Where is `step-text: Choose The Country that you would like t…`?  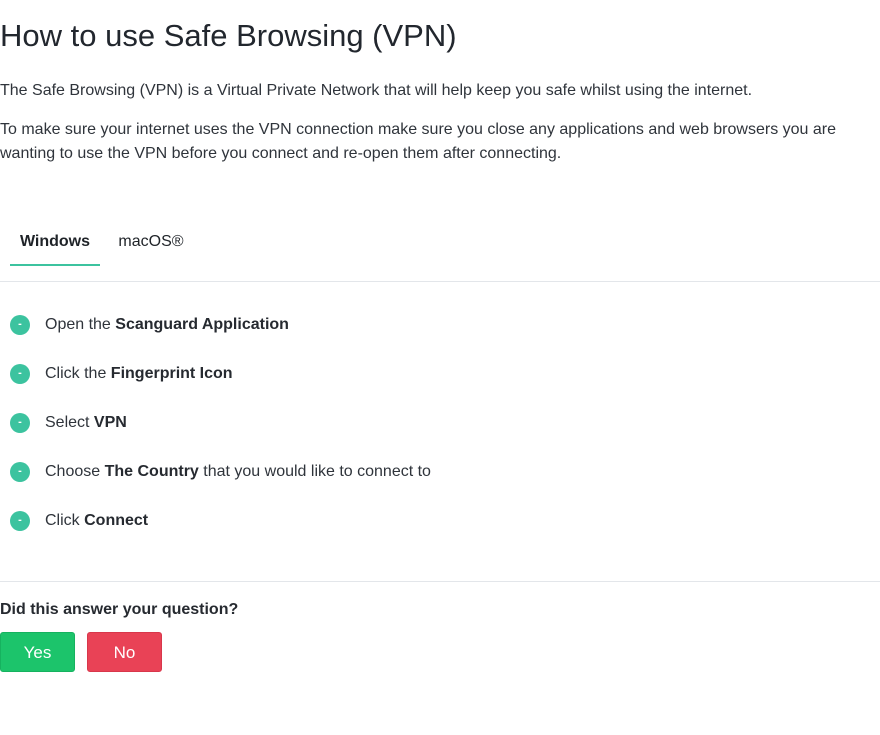 step-text: Choose The Country that you would like t… is located at coordinates (238, 471).